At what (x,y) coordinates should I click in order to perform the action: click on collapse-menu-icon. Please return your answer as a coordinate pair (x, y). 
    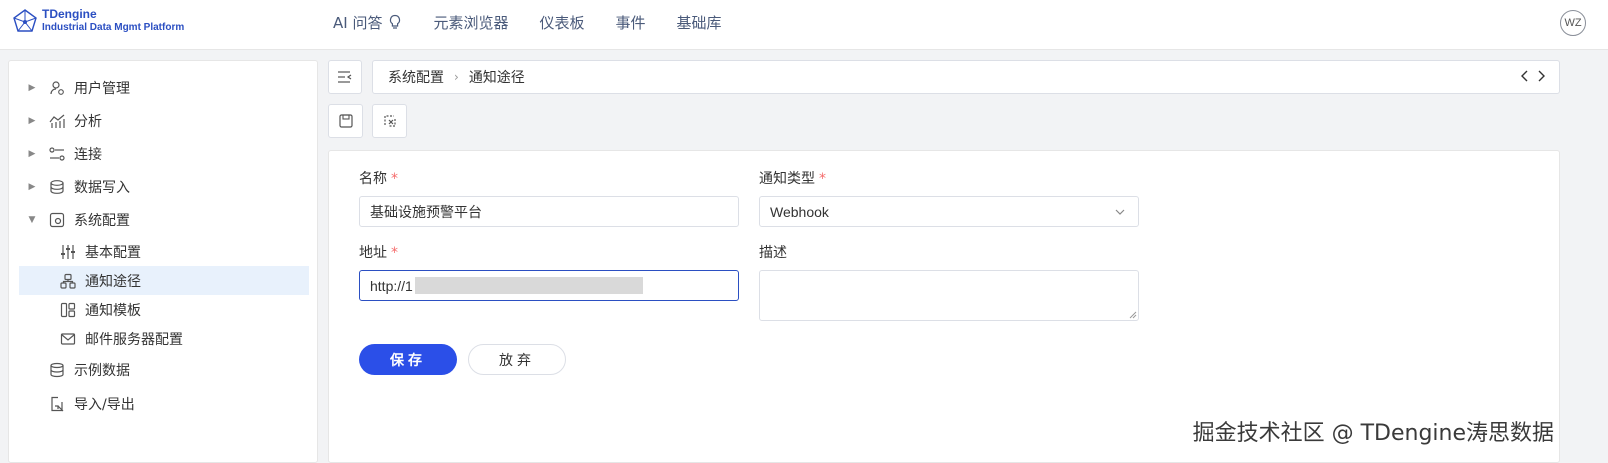
    Looking at the image, I should click on (345, 77).